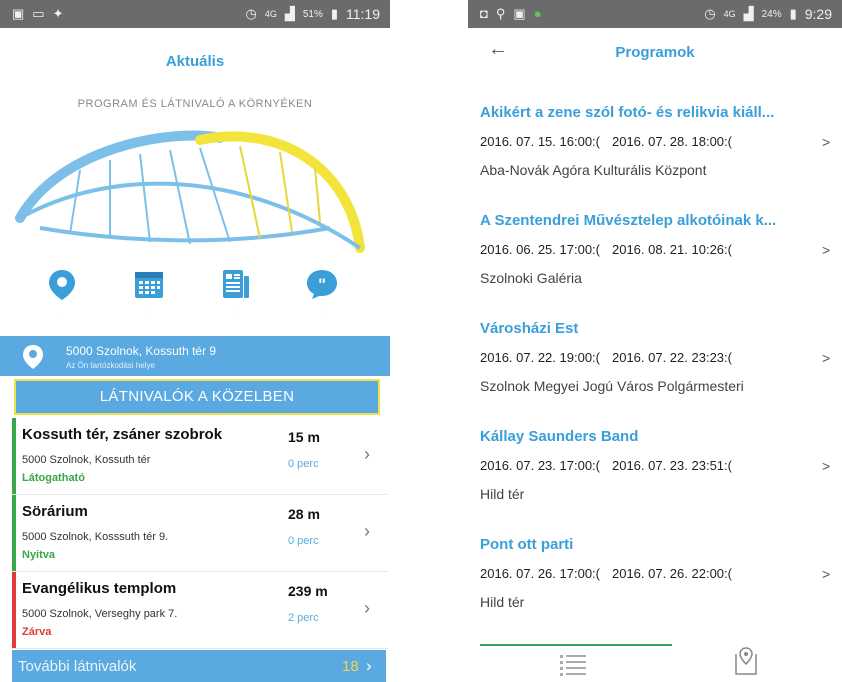  I want to click on map-tab-icon, so click(746, 661).